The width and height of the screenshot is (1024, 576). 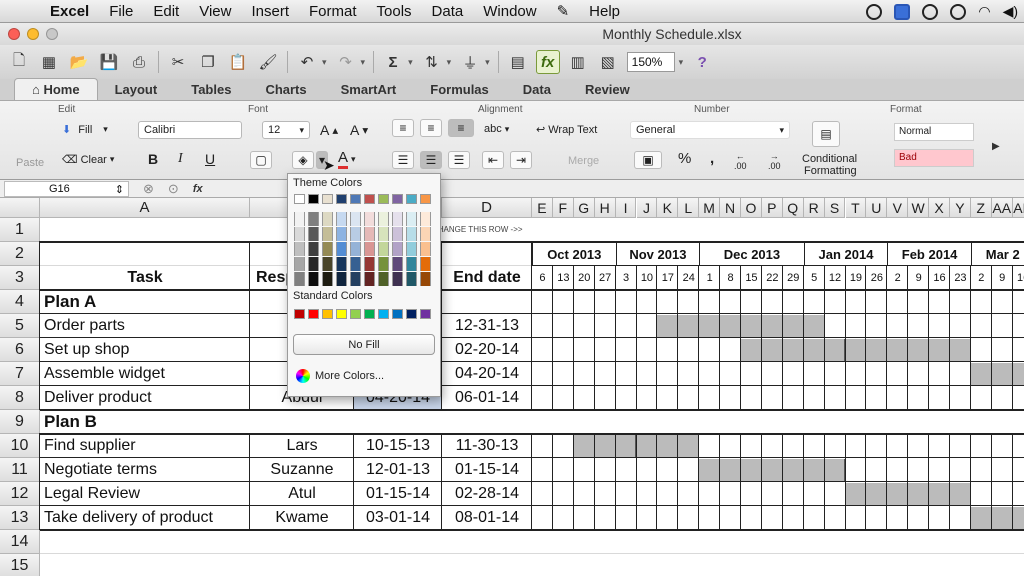 What do you see at coordinates (104, 374) in the screenshot?
I see `task-name-cell: Assemble widget` at bounding box center [104, 374].